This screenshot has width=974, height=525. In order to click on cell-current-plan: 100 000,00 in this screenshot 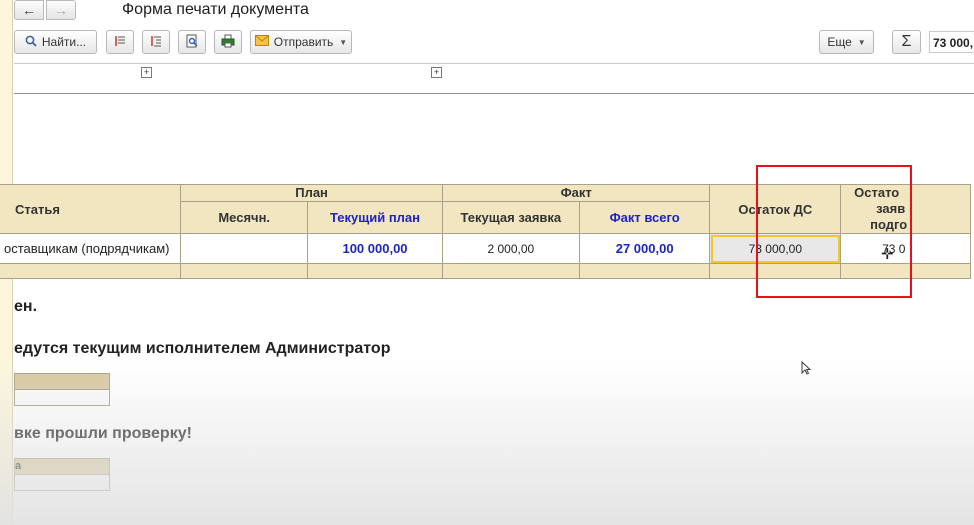, I will do `click(375, 248)`.